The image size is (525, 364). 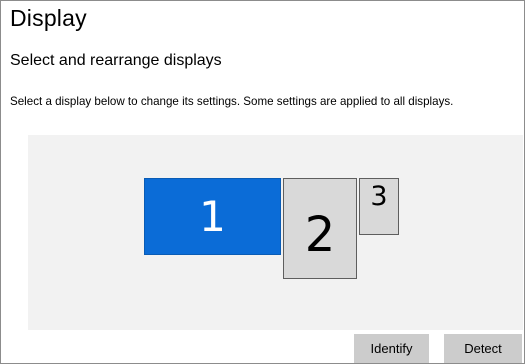 What do you see at coordinates (483, 348) in the screenshot?
I see `detect-button: Detect` at bounding box center [483, 348].